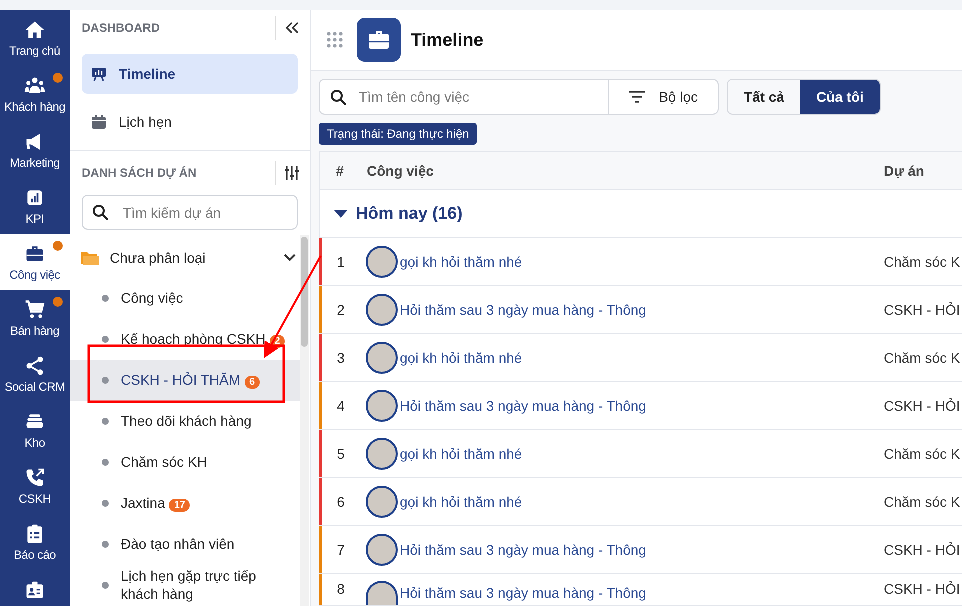 The height and width of the screenshot is (606, 962). Describe the element at coordinates (290, 258) in the screenshot. I see `chevron-icon` at that location.